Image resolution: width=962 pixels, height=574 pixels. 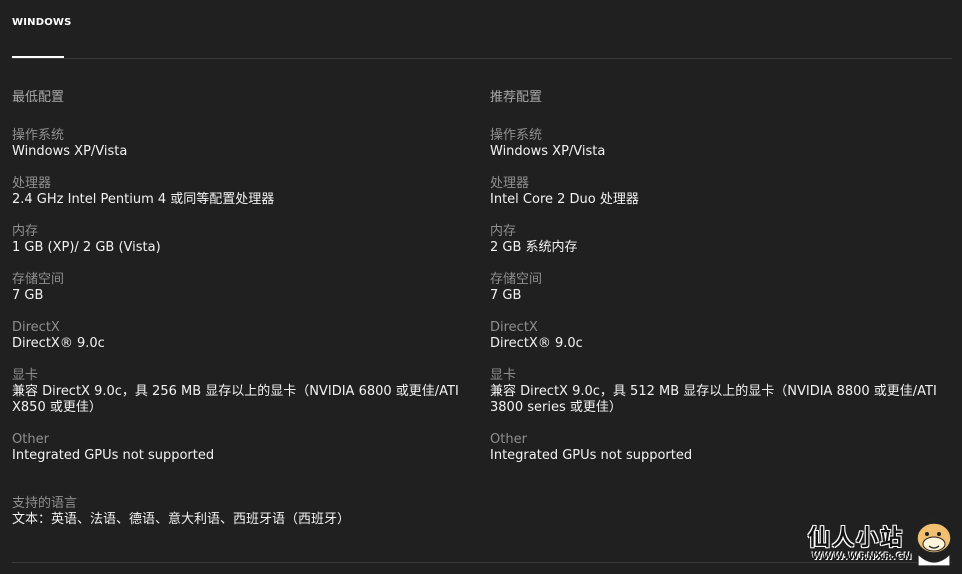 I want to click on spec-value: 2 GB 系统内存, so click(x=534, y=247).